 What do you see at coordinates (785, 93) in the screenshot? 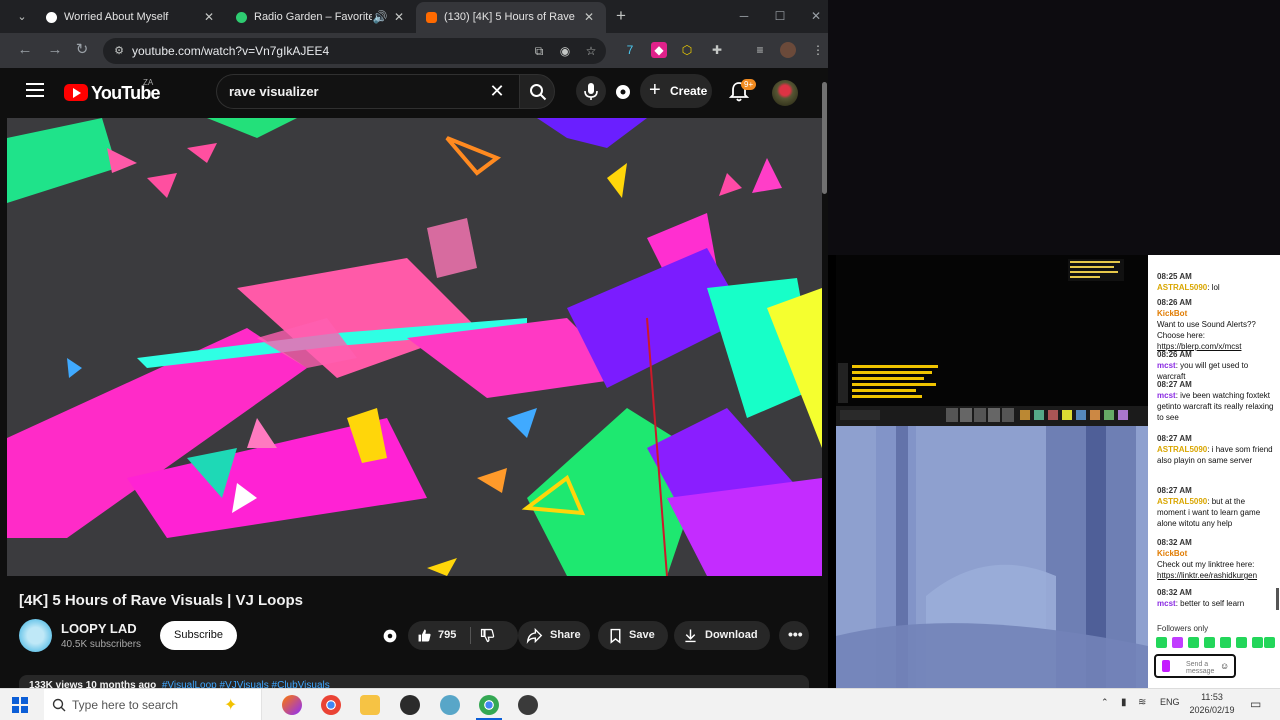
I see `account-avatar` at bounding box center [785, 93].